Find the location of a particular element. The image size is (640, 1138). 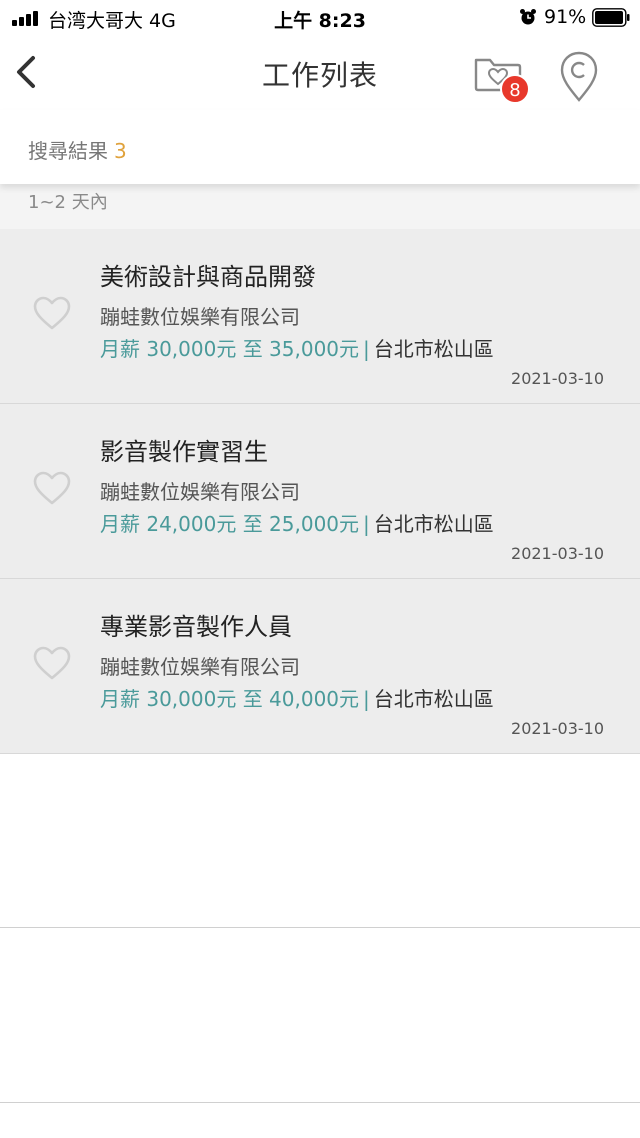

job-salary-location: 月薪 24,000元 至 25,000元 | 台北市松山區 is located at coordinates (297, 522).